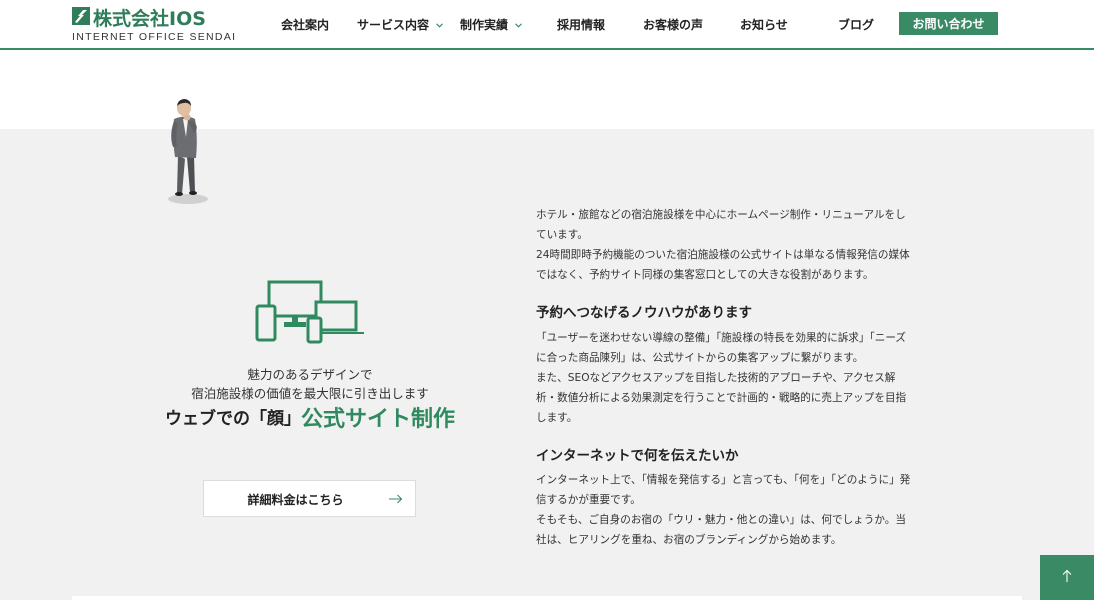  What do you see at coordinates (309, 312) in the screenshot?
I see `devices-icon` at bounding box center [309, 312].